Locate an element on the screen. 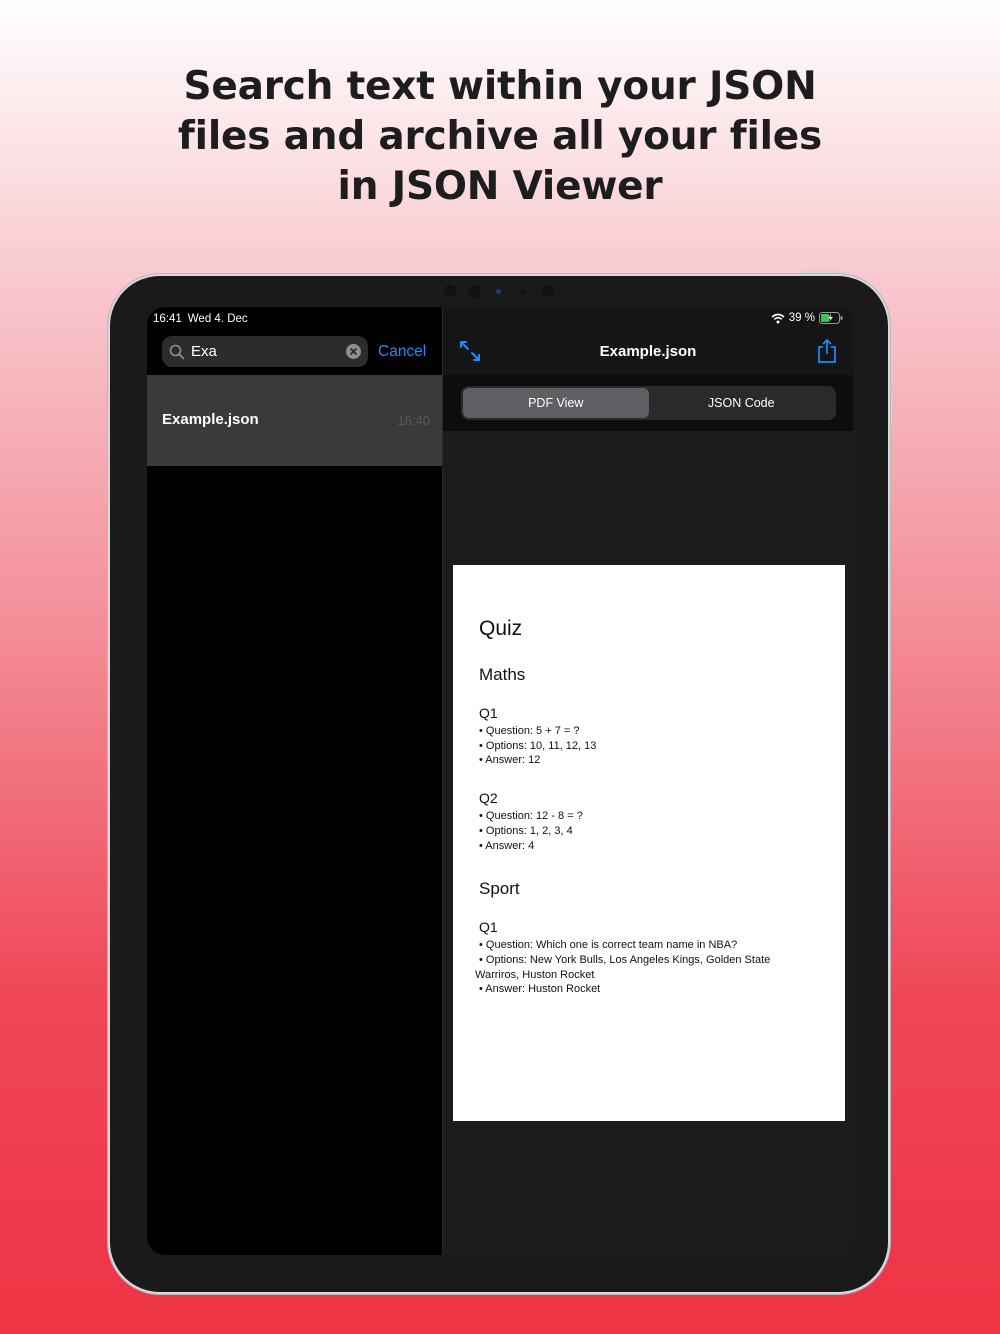 The image size is (1000, 1334). document-title: Example.json is located at coordinates (648, 351).